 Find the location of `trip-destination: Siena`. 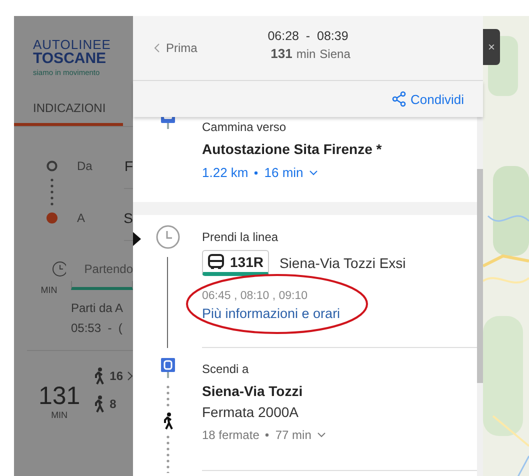

trip-destination: Siena is located at coordinates (335, 54).